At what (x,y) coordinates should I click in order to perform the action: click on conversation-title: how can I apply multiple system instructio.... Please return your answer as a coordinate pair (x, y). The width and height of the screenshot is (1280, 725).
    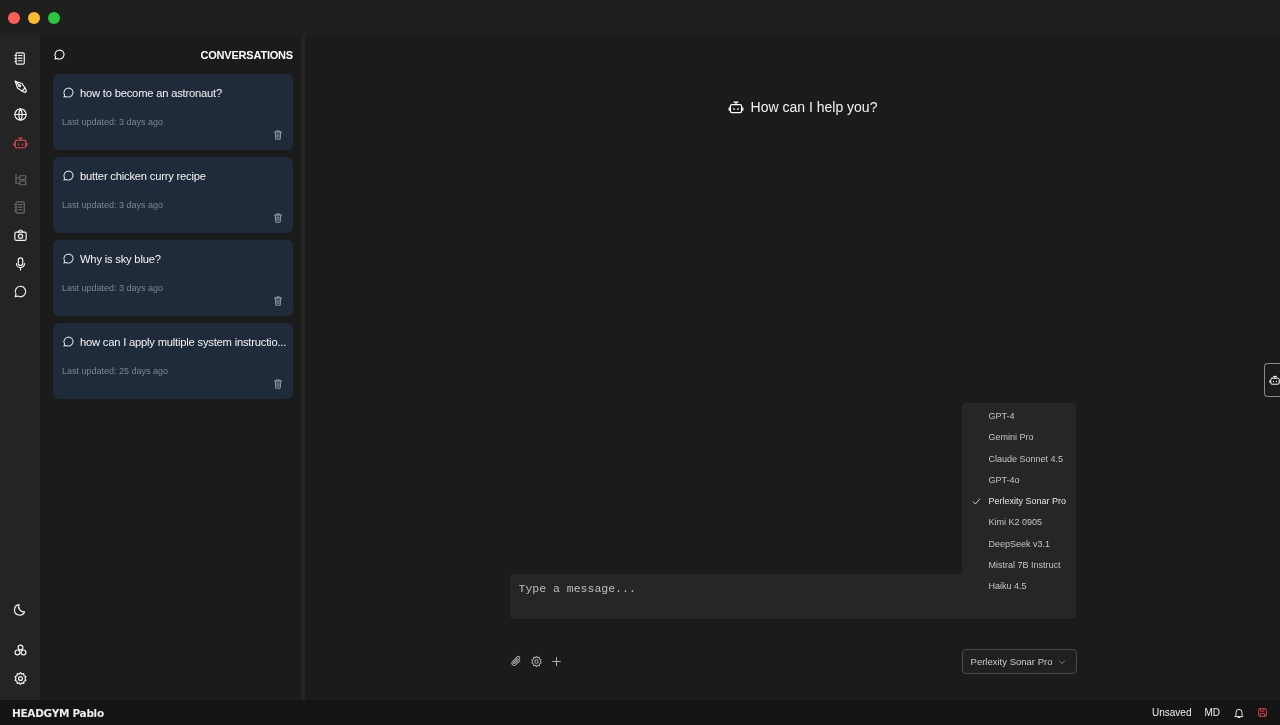
    Looking at the image, I should click on (183, 341).